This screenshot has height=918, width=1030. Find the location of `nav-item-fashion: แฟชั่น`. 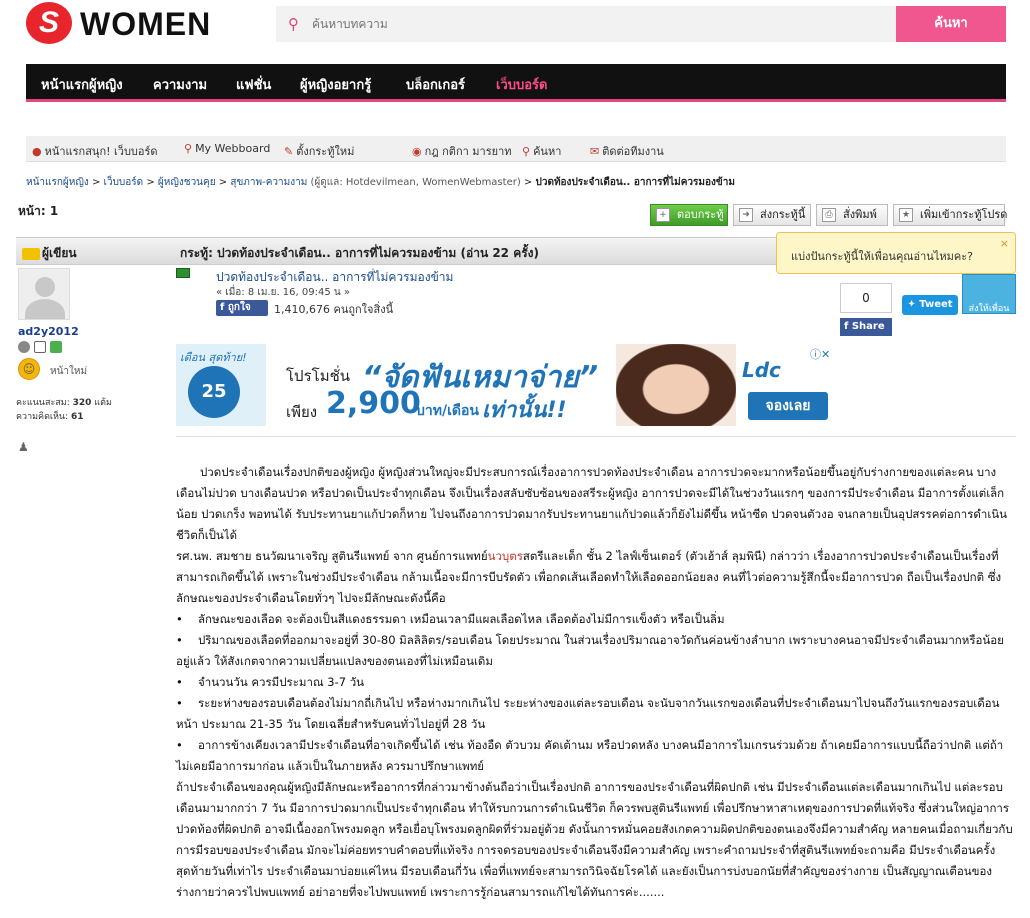

nav-item-fashion: แฟชั่น is located at coordinates (253, 84).